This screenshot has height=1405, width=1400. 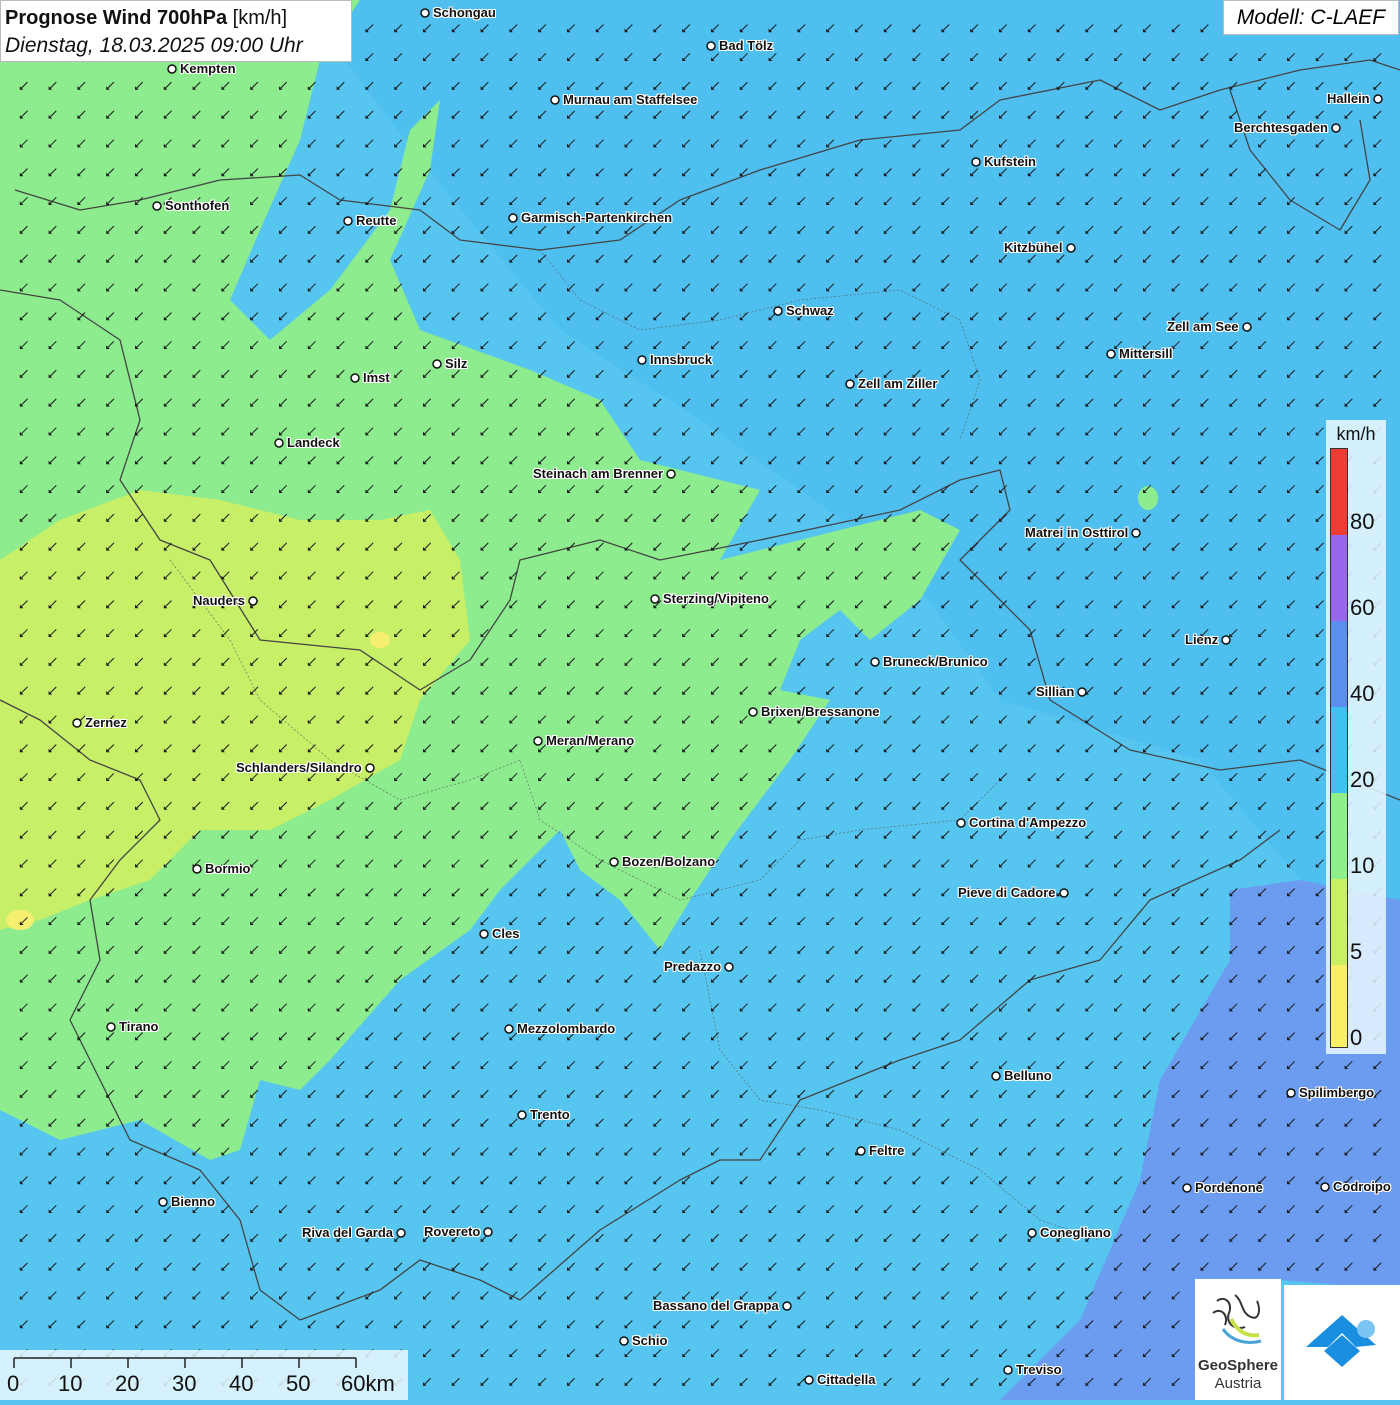 I want to click on city-label: Riva del Garda, so click(x=348, y=1232).